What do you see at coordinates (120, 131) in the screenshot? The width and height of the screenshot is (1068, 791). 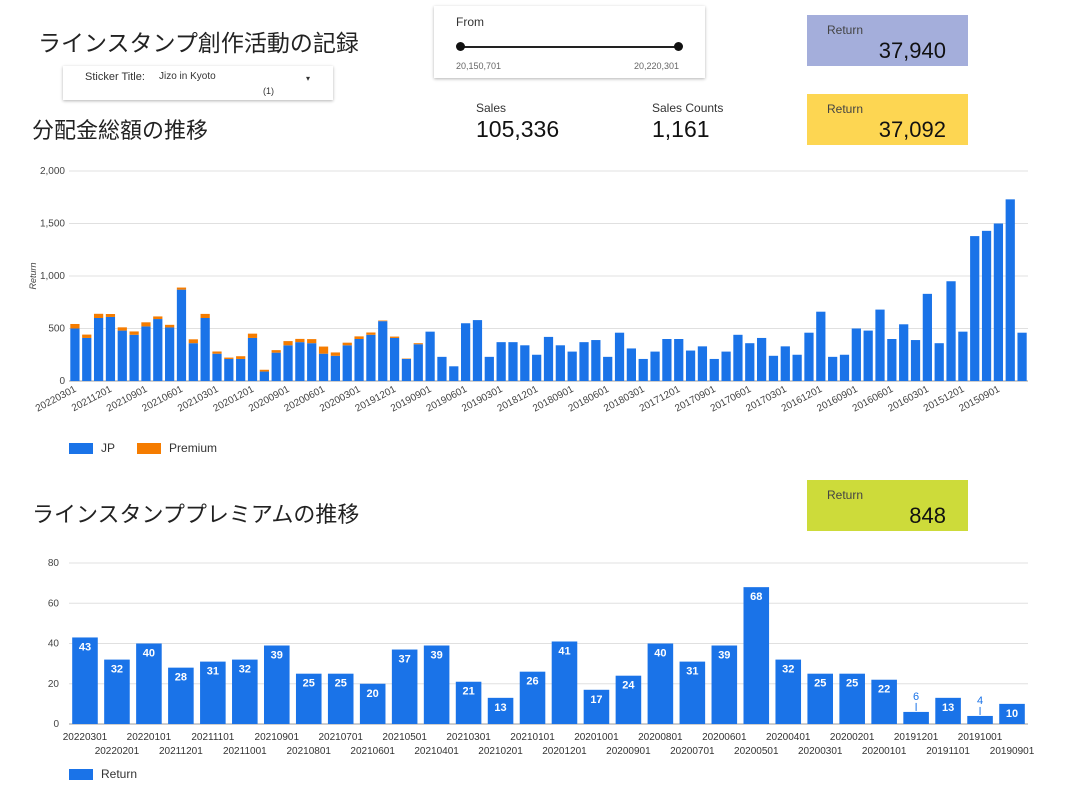 I see `section-title-distribution: 分配金総額の推移` at bounding box center [120, 131].